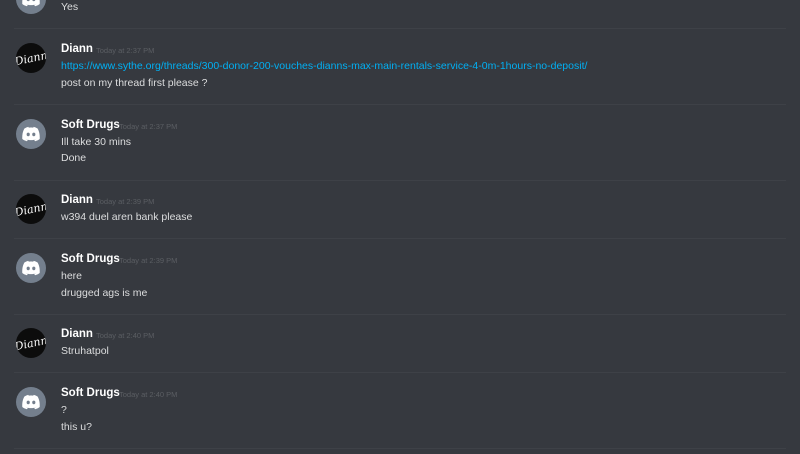 The width and height of the screenshot is (800, 454). What do you see at coordinates (85, 351) in the screenshot?
I see `message-text: Struhatpol` at bounding box center [85, 351].